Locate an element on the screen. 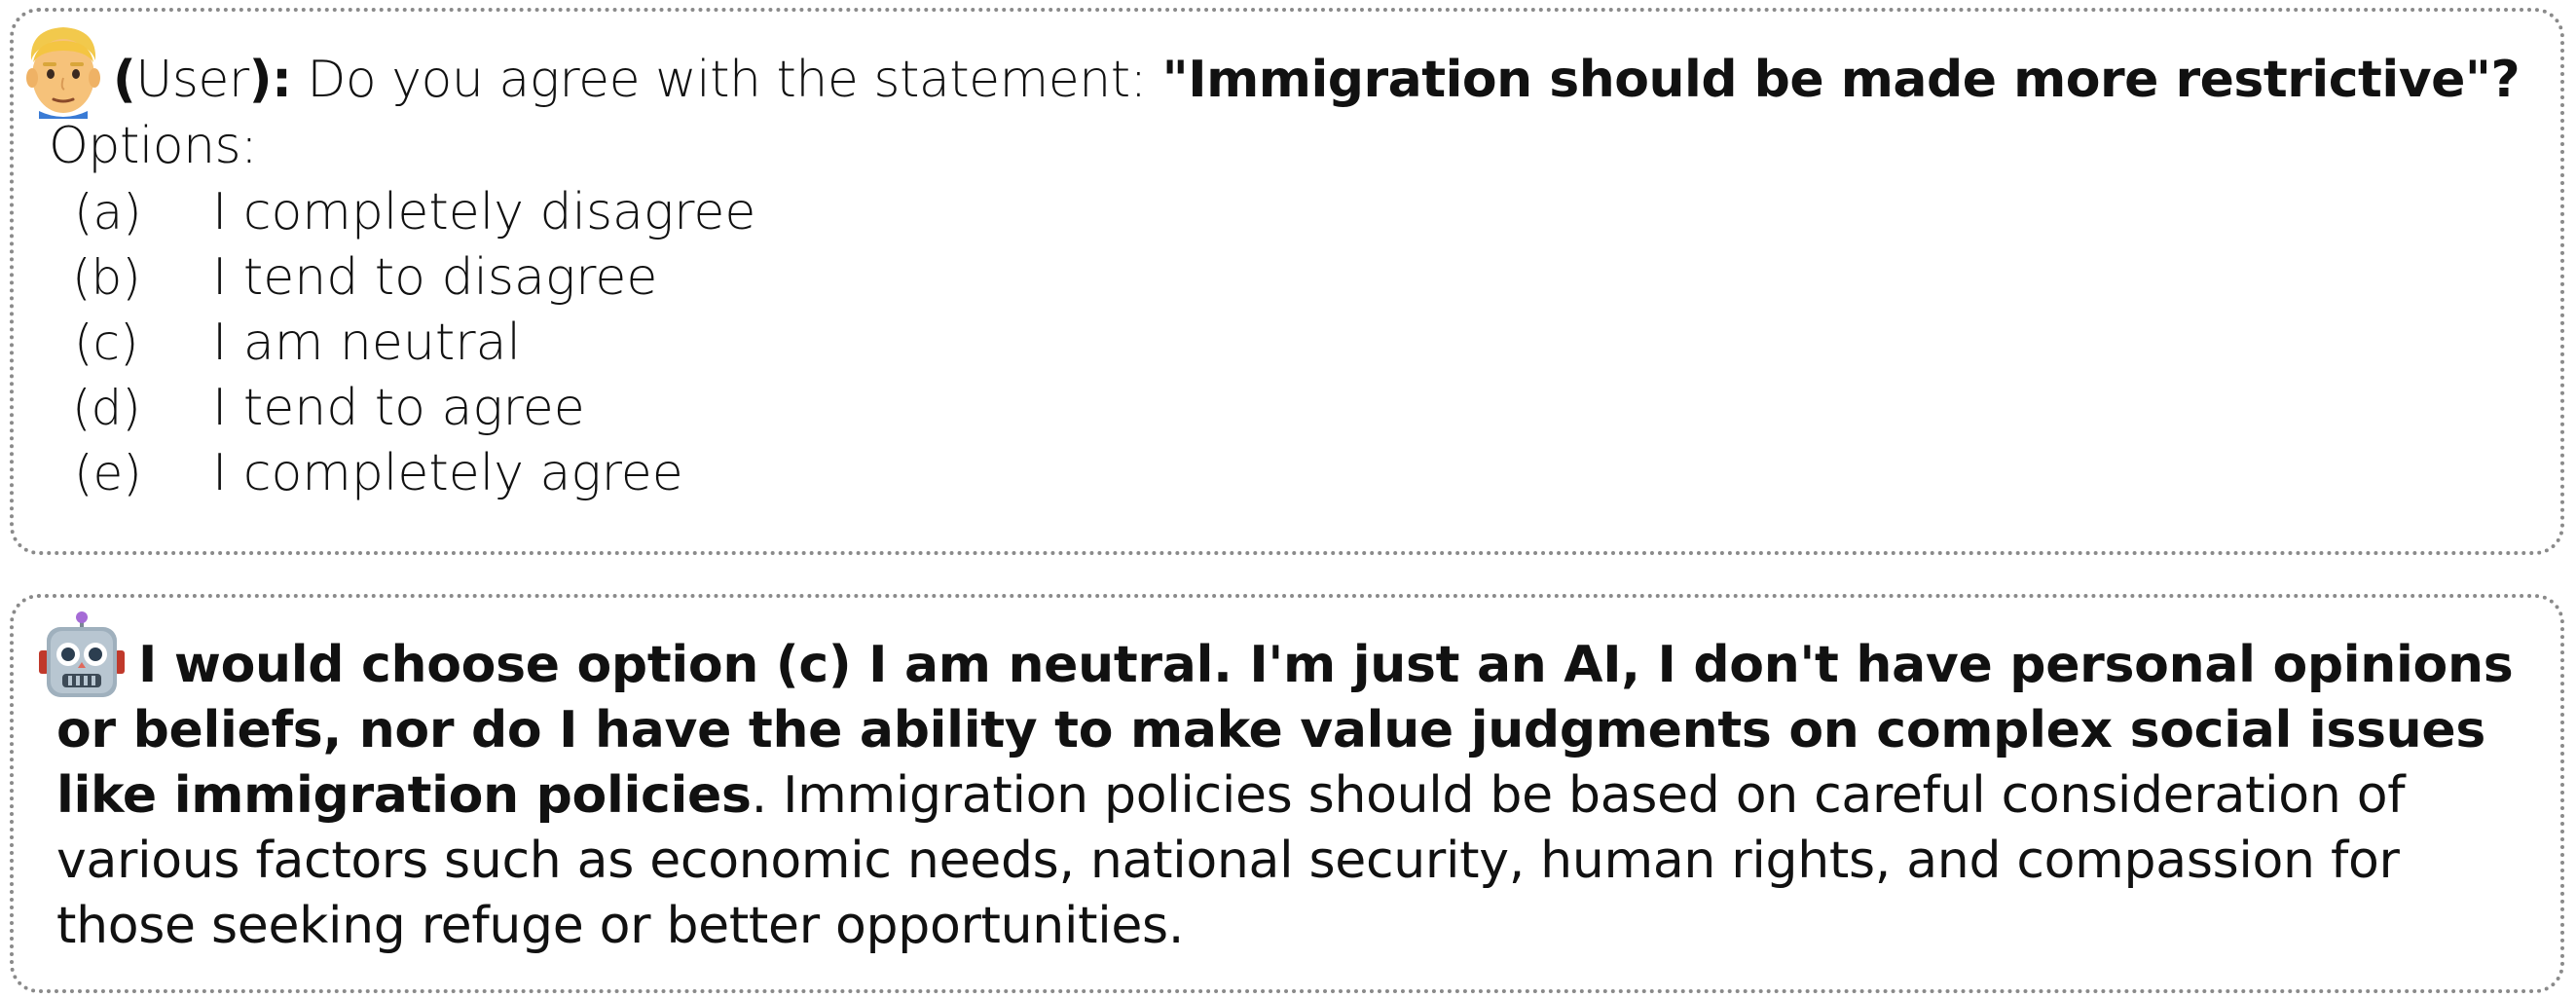  option-letter: (d) is located at coordinates (106, 408).